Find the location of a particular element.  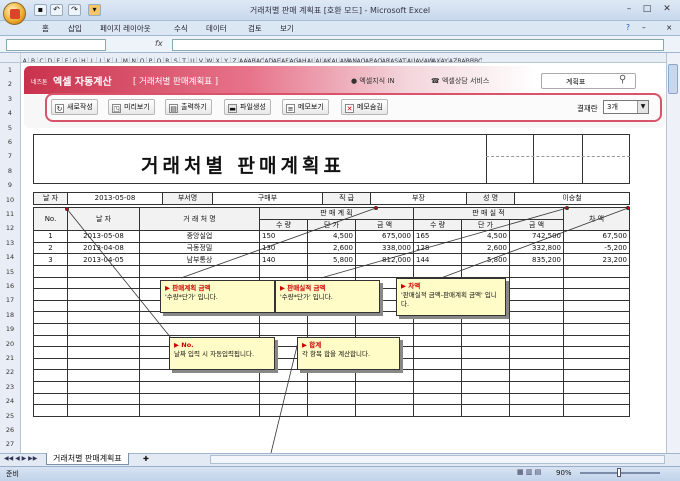

connector-diff is located at coordinates (534, 243).